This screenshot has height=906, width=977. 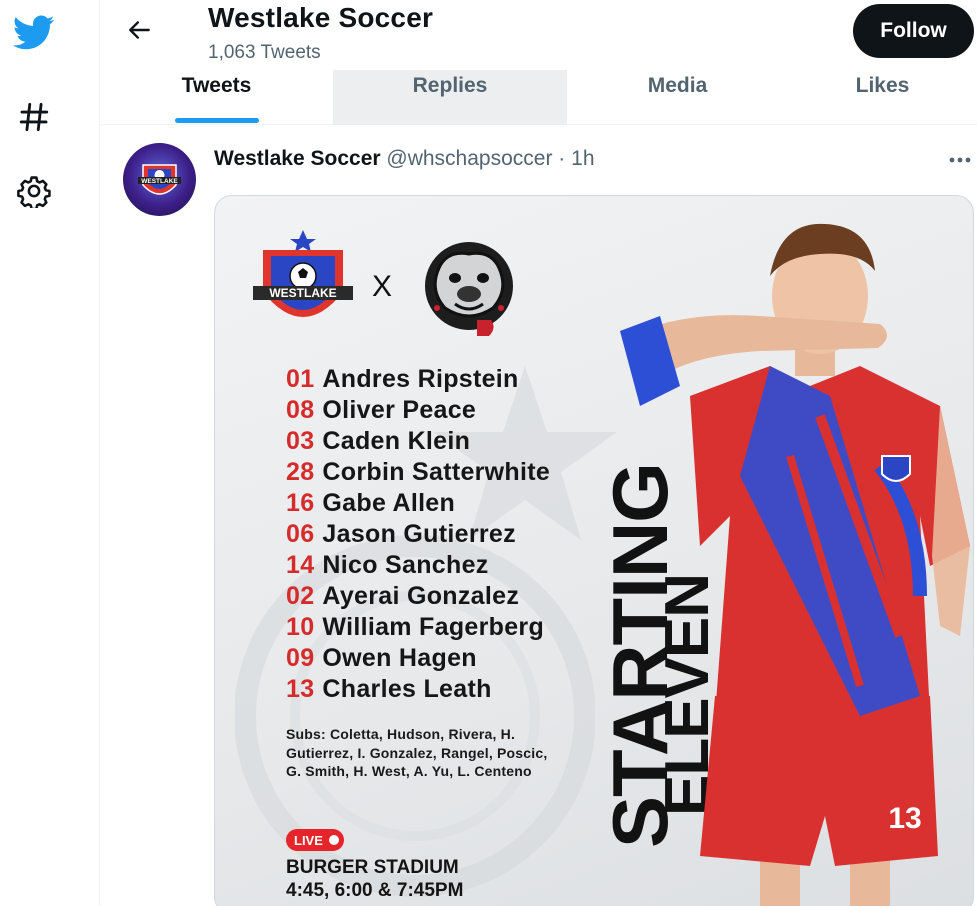 I want to click on roster-entry: 06 Jason Gutierrez, so click(x=418, y=534).